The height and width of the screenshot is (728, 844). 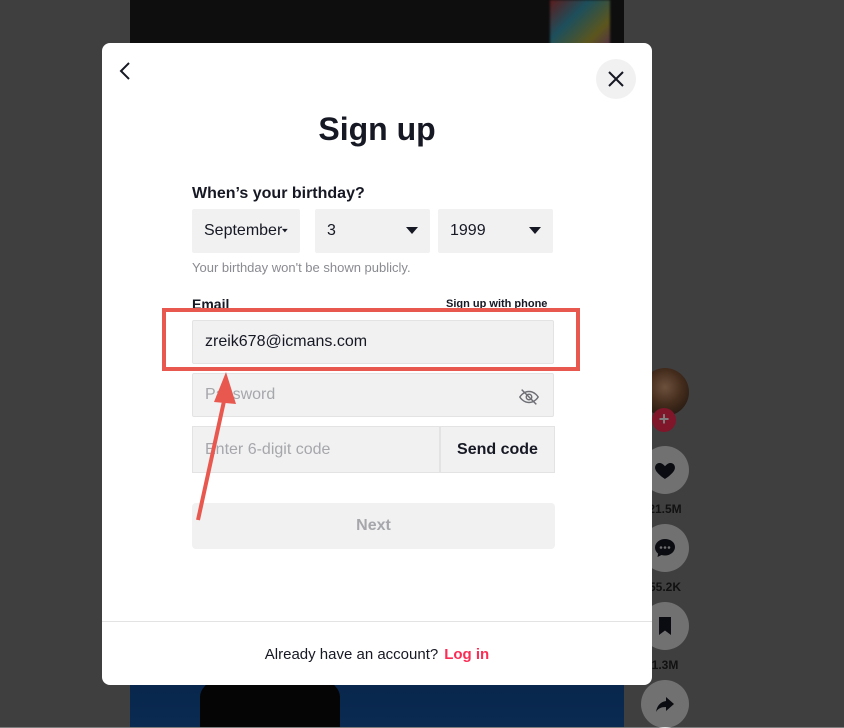 I want to click on footer-text: Already have an account?, so click(x=351, y=654).